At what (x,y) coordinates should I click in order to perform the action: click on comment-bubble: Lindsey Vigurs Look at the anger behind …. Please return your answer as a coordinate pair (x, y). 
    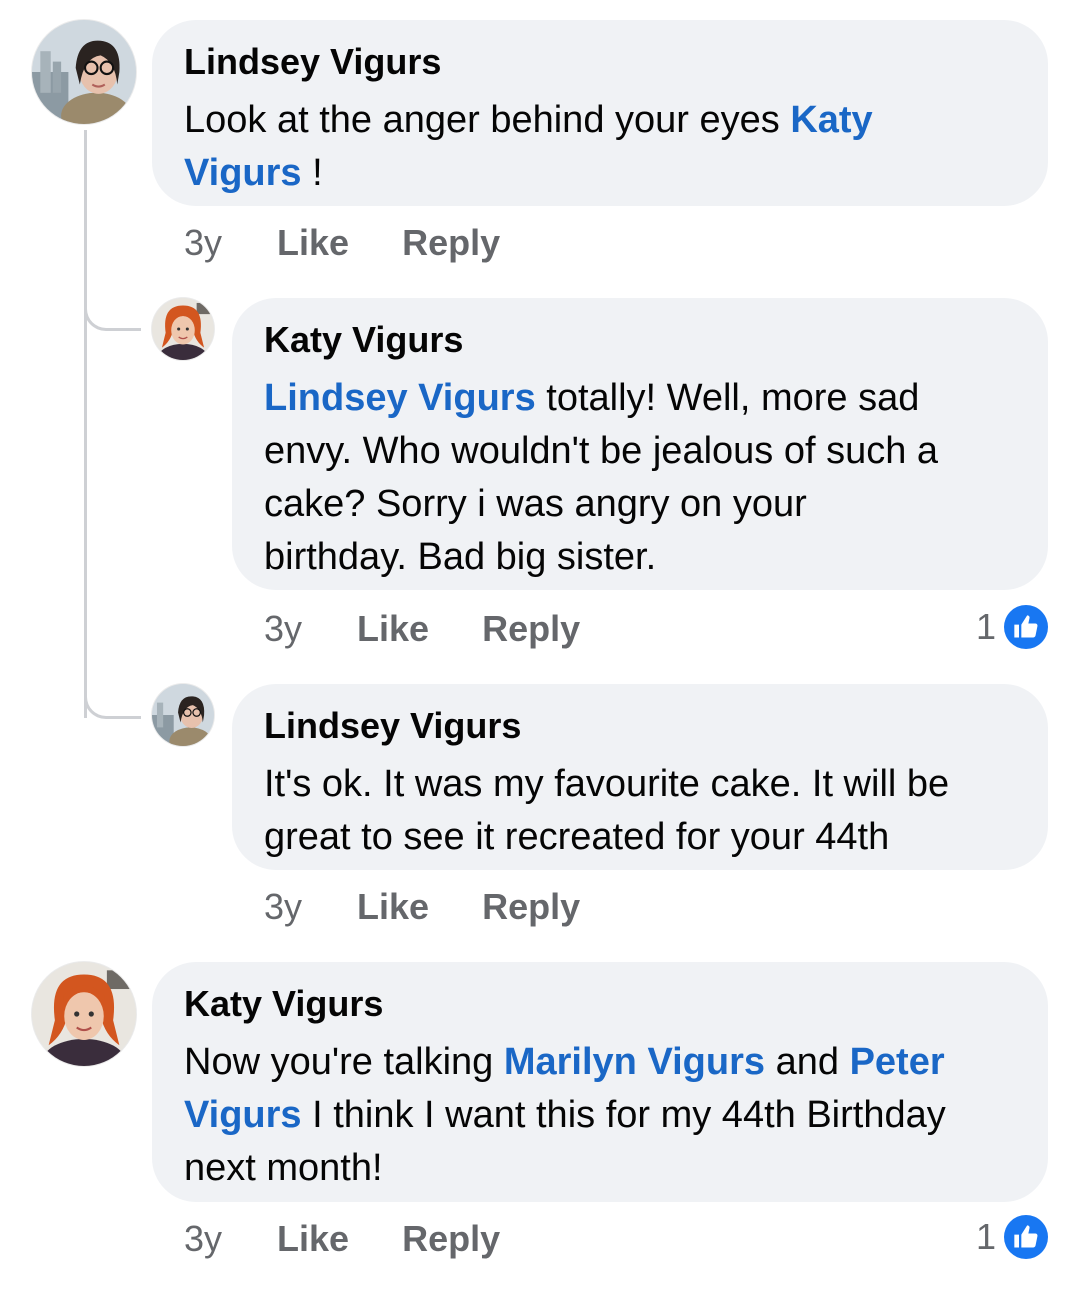
    Looking at the image, I should click on (600, 113).